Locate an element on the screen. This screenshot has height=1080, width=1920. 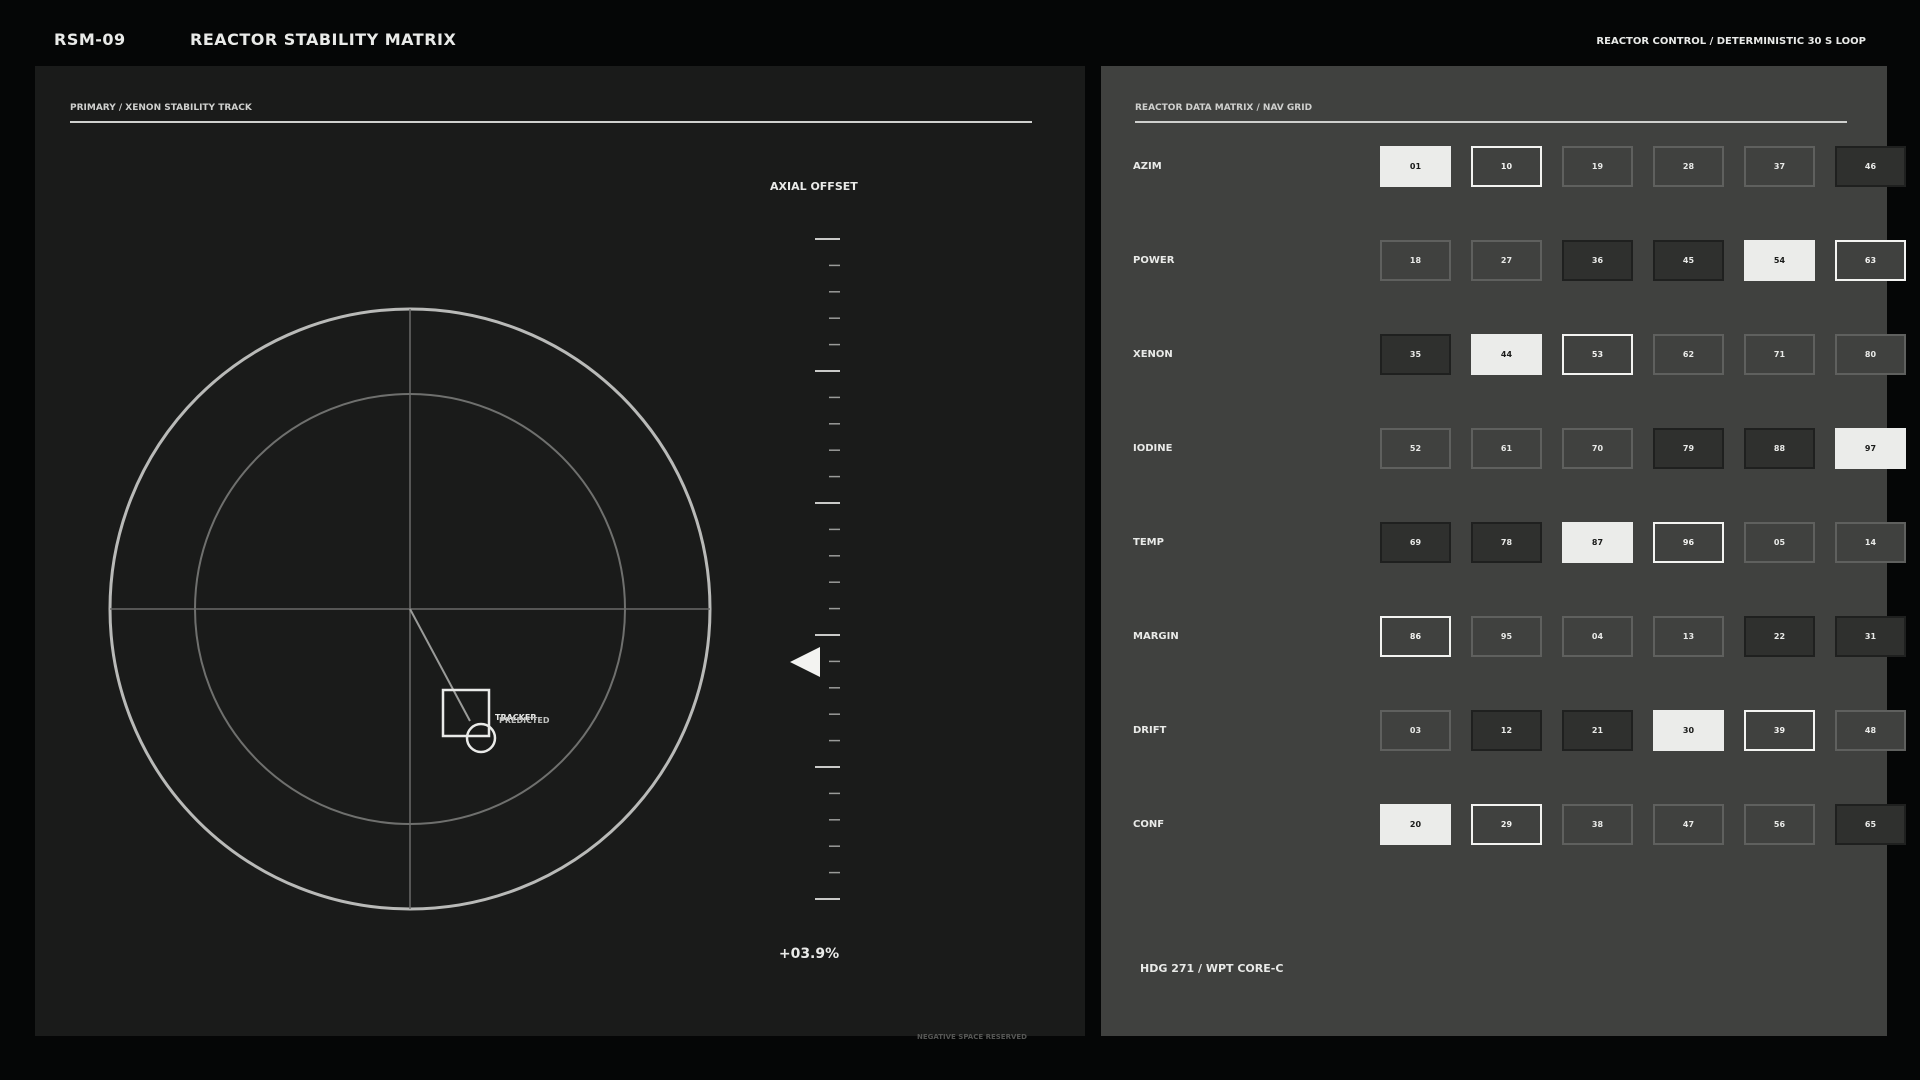
matrix-cell: 63 is located at coordinates (1870, 260).